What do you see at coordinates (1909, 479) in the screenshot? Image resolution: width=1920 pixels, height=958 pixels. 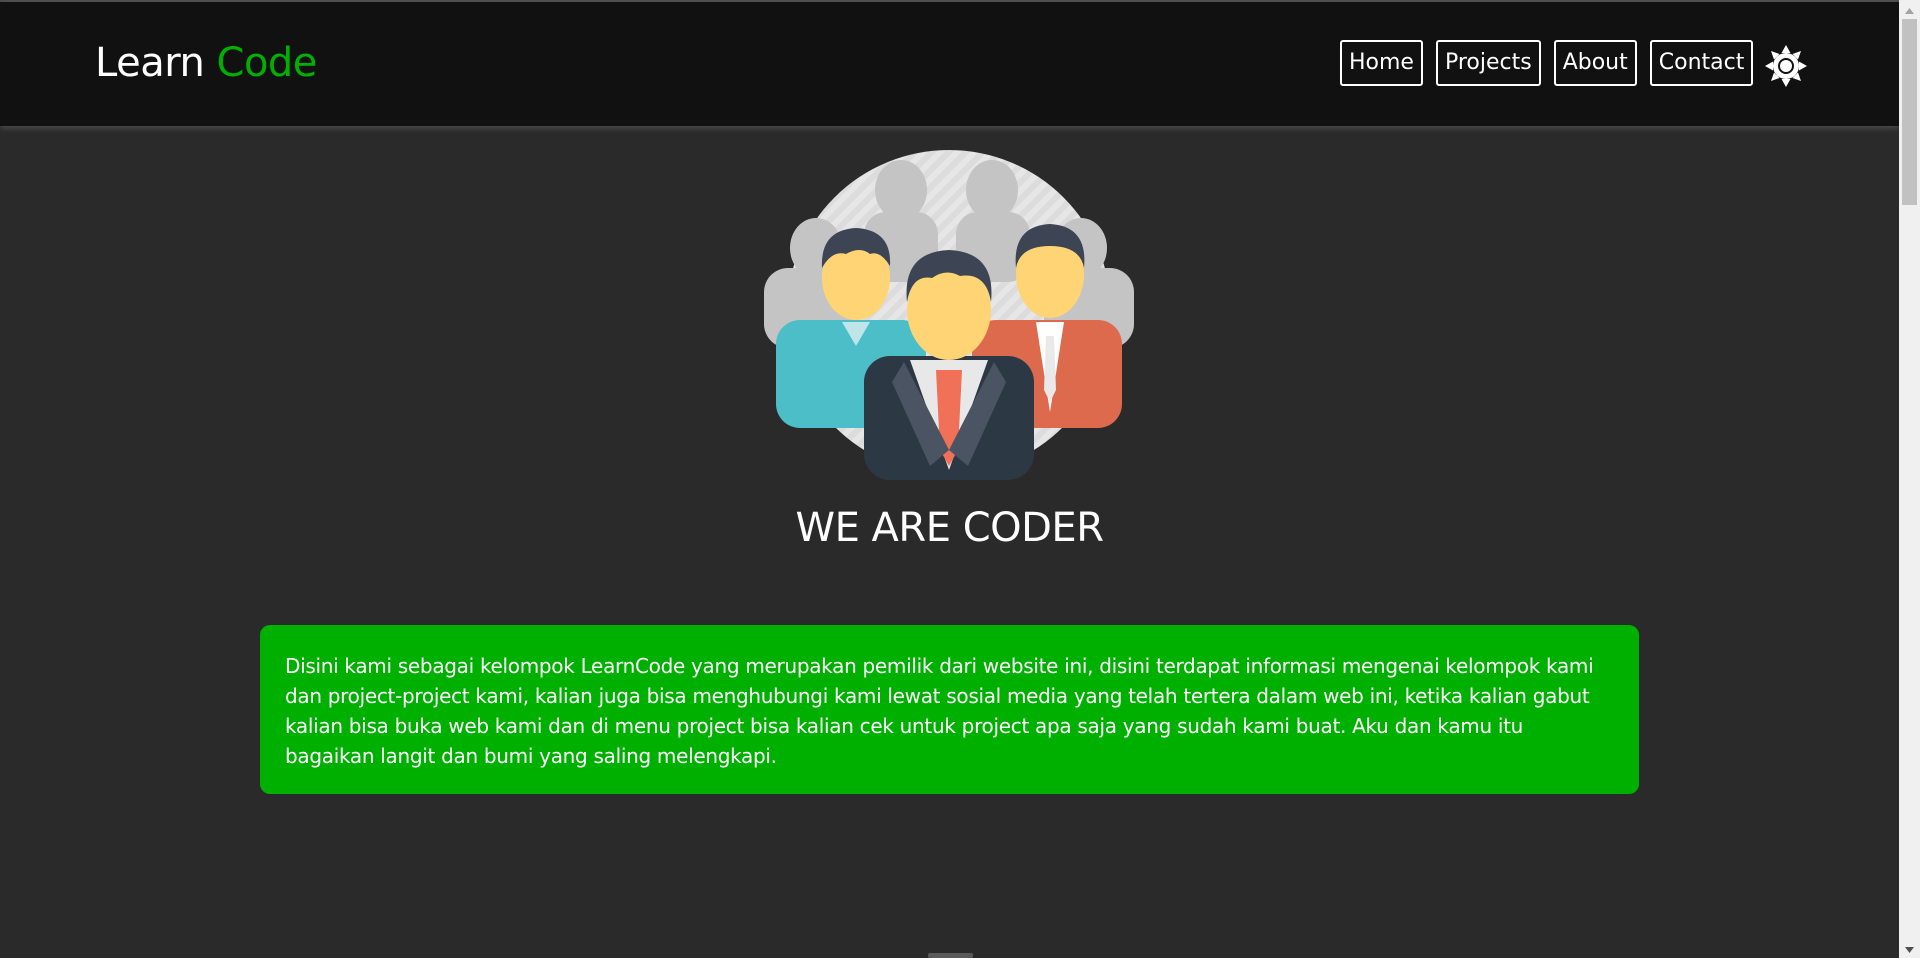 I see `vertical-scrollbar` at bounding box center [1909, 479].